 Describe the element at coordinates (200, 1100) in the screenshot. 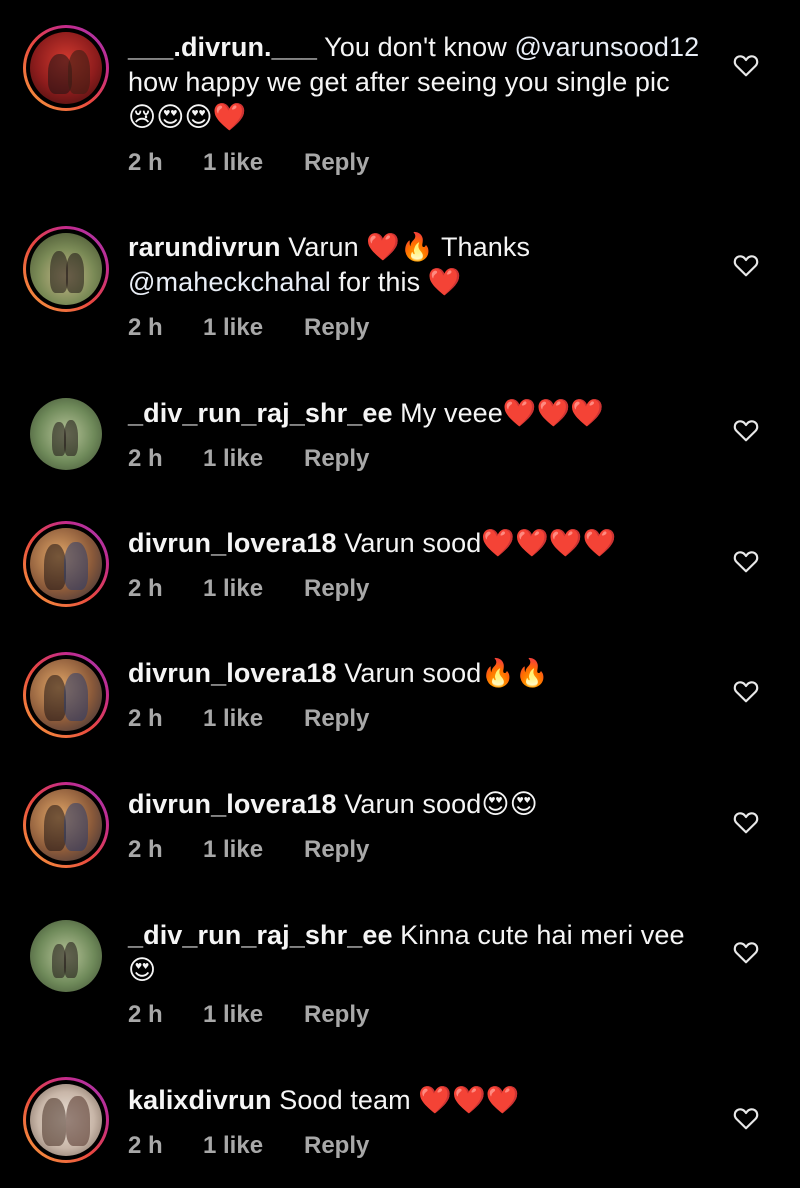

I see `comment-username: kalixdivrun` at that location.